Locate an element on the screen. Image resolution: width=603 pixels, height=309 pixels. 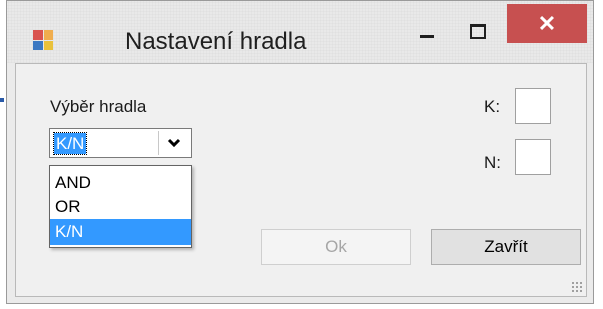
close-button: ✕ is located at coordinates (547, 23).